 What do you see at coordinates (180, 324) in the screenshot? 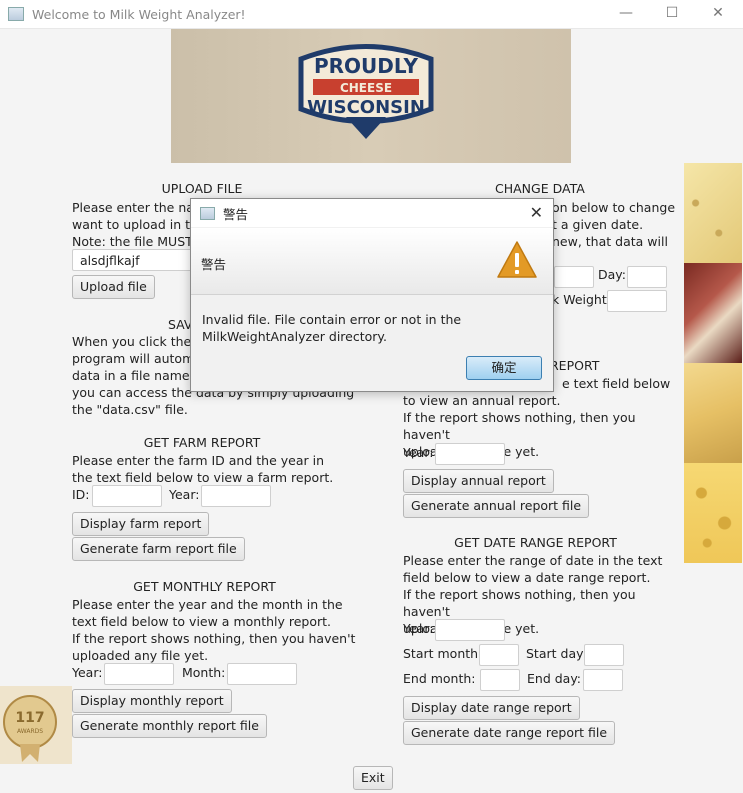
I see `save-heading: SAV` at bounding box center [180, 324].